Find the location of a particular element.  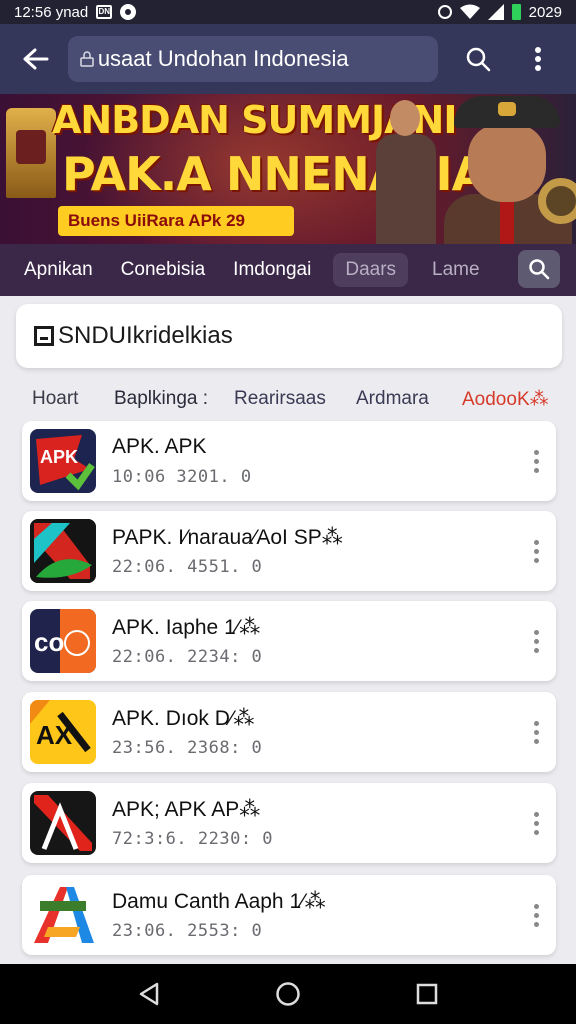

app-list-item: PAPK. I⁄naraua⁄AoI SP⁂ 22:06. 4551. 0 is located at coordinates (289, 551).